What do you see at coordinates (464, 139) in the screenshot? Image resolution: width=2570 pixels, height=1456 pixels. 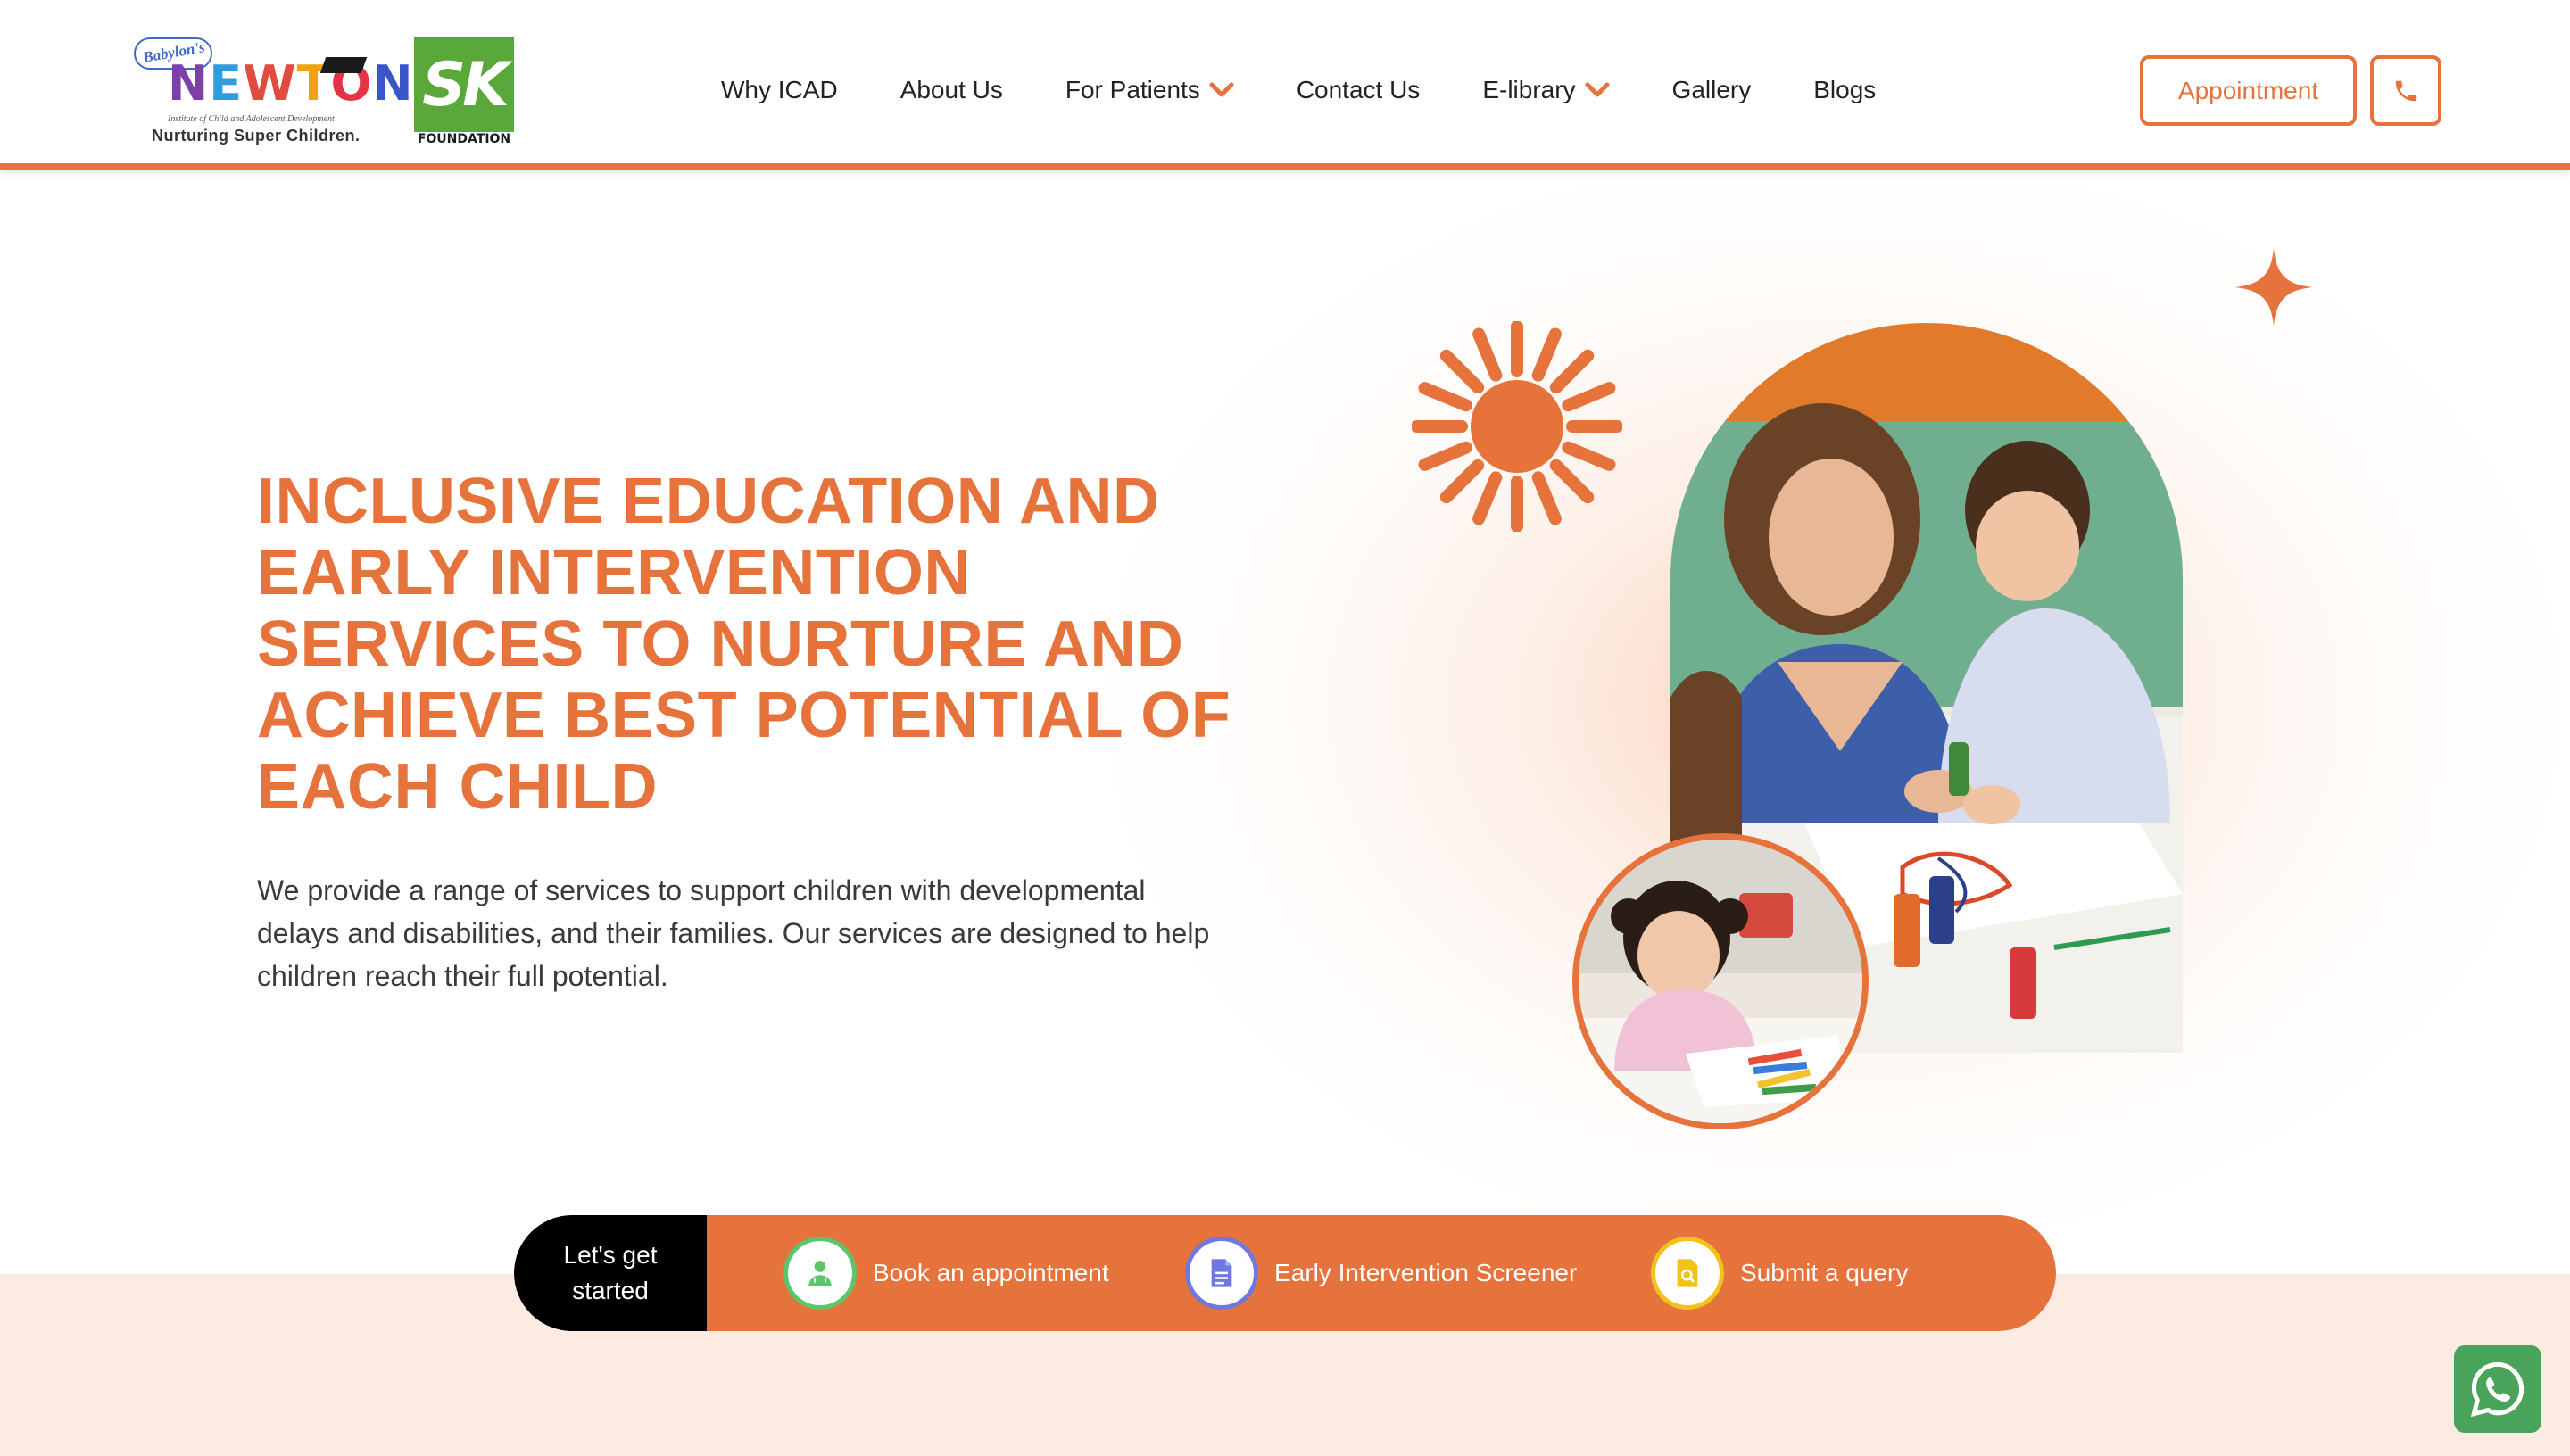 I see `sk-caption: FOUNDATION` at bounding box center [464, 139].